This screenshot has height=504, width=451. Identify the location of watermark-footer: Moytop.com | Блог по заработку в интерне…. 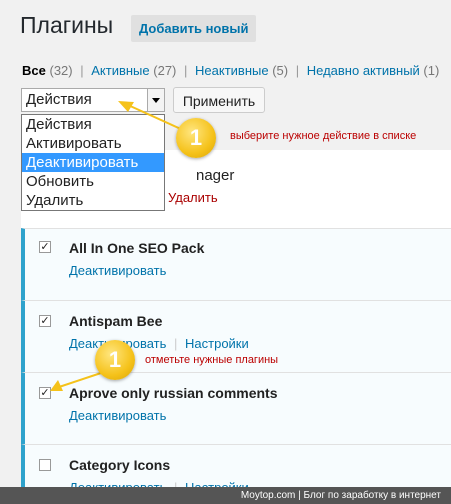
(225, 495).